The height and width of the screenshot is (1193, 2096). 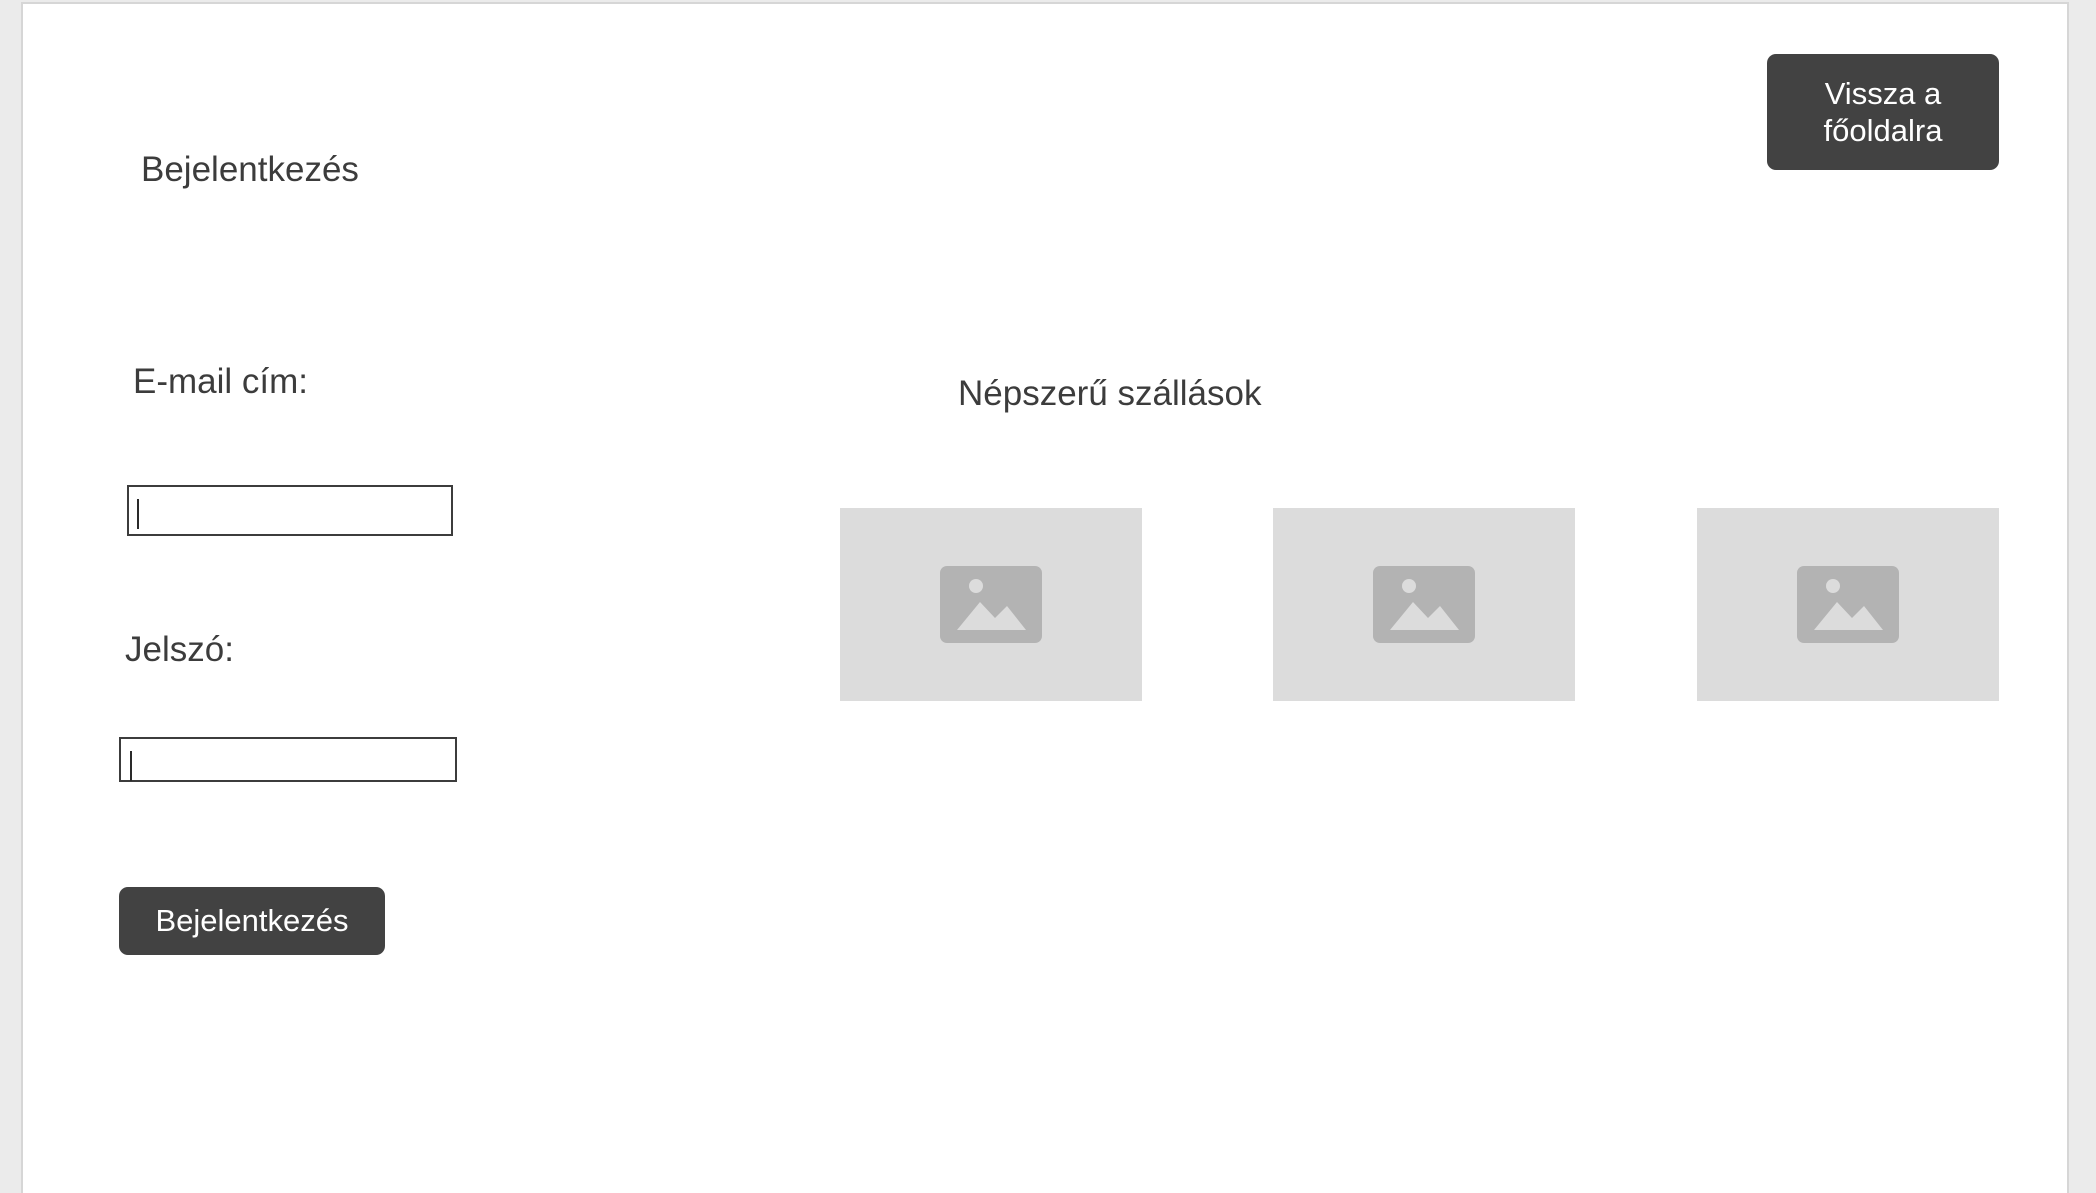 I want to click on password-label: Jelszó:, so click(x=179, y=649).